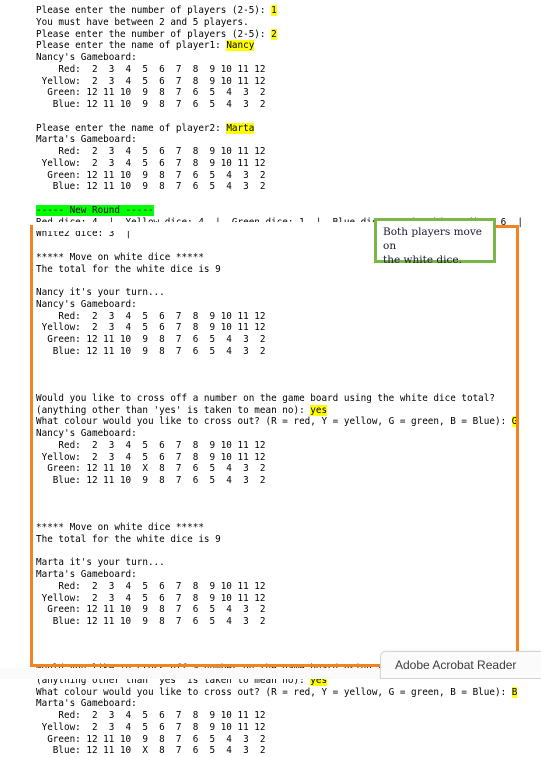 This screenshot has height=757, width=541. Describe the element at coordinates (270, 528) in the screenshot. I see `console-line: ***** Move on white dice *****` at that location.